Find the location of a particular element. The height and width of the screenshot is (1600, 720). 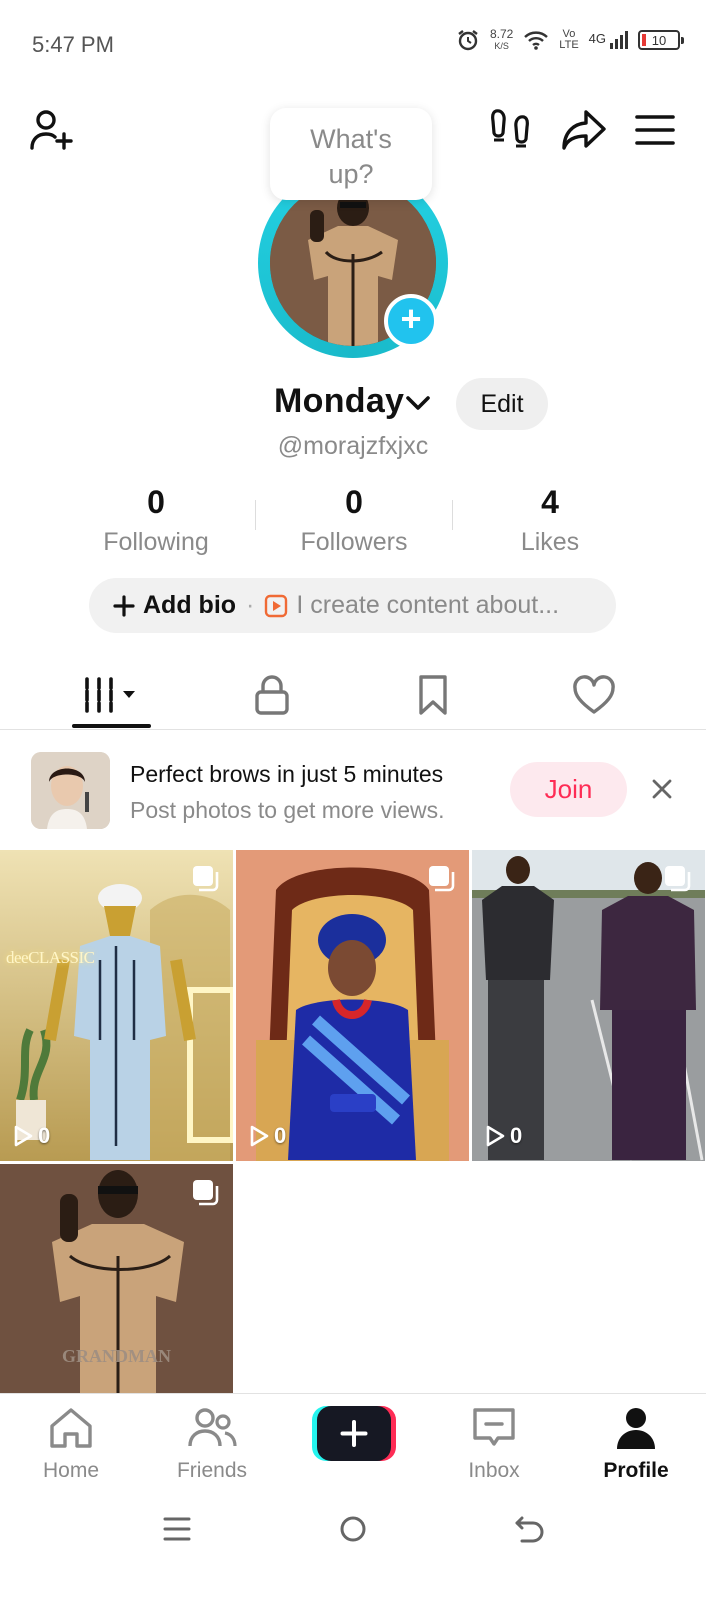

net-speed-unit: K/S is located at coordinates (501, 46).